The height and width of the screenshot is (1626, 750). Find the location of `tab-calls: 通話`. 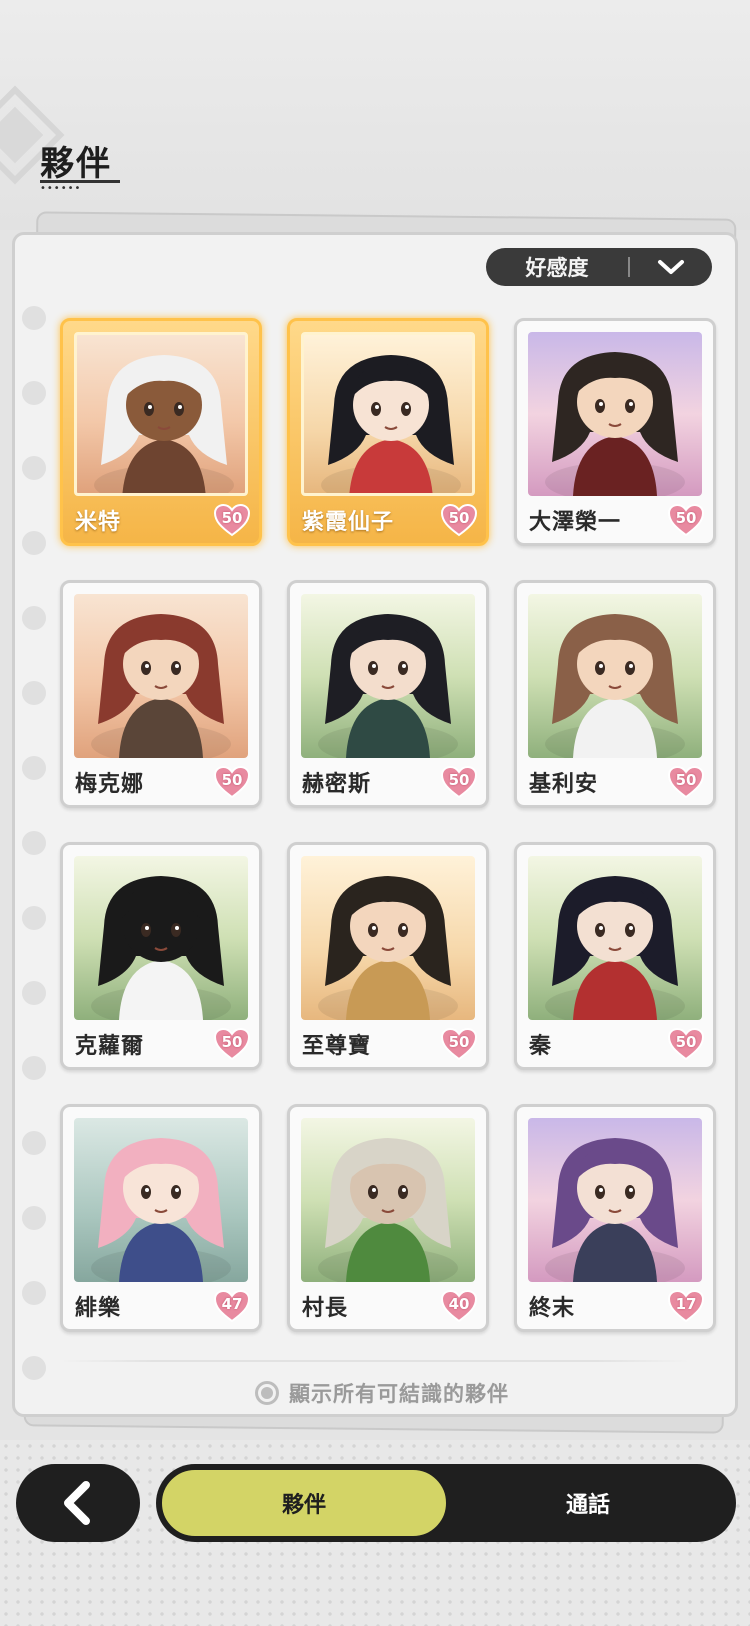

tab-calls: 通話 is located at coordinates (588, 1503).